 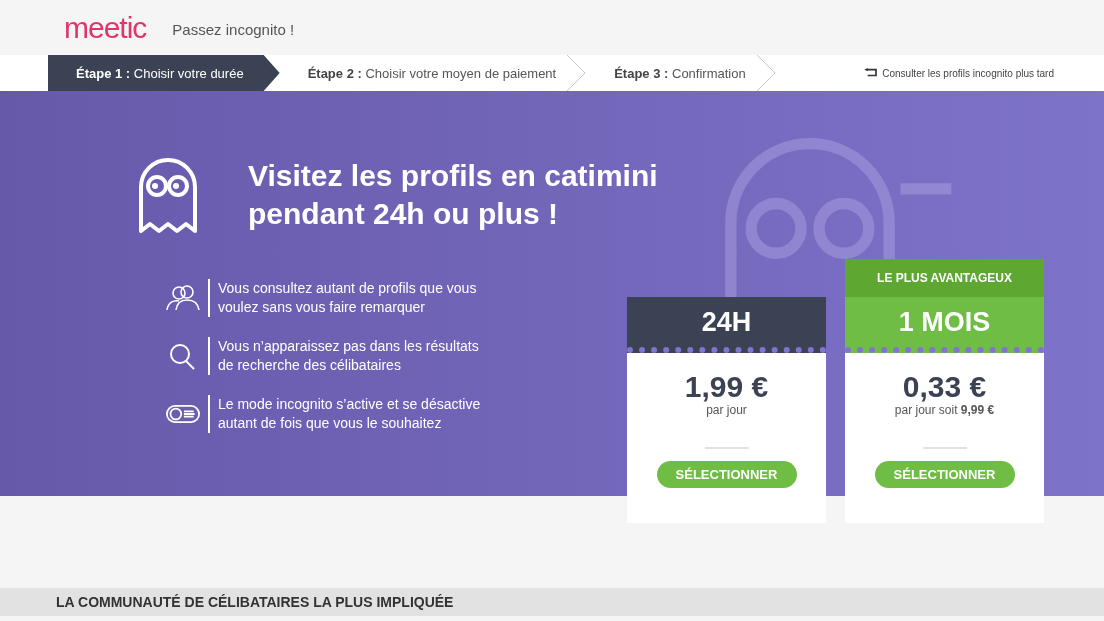 What do you see at coordinates (726, 325) in the screenshot?
I see `offer-header: 24H` at bounding box center [726, 325].